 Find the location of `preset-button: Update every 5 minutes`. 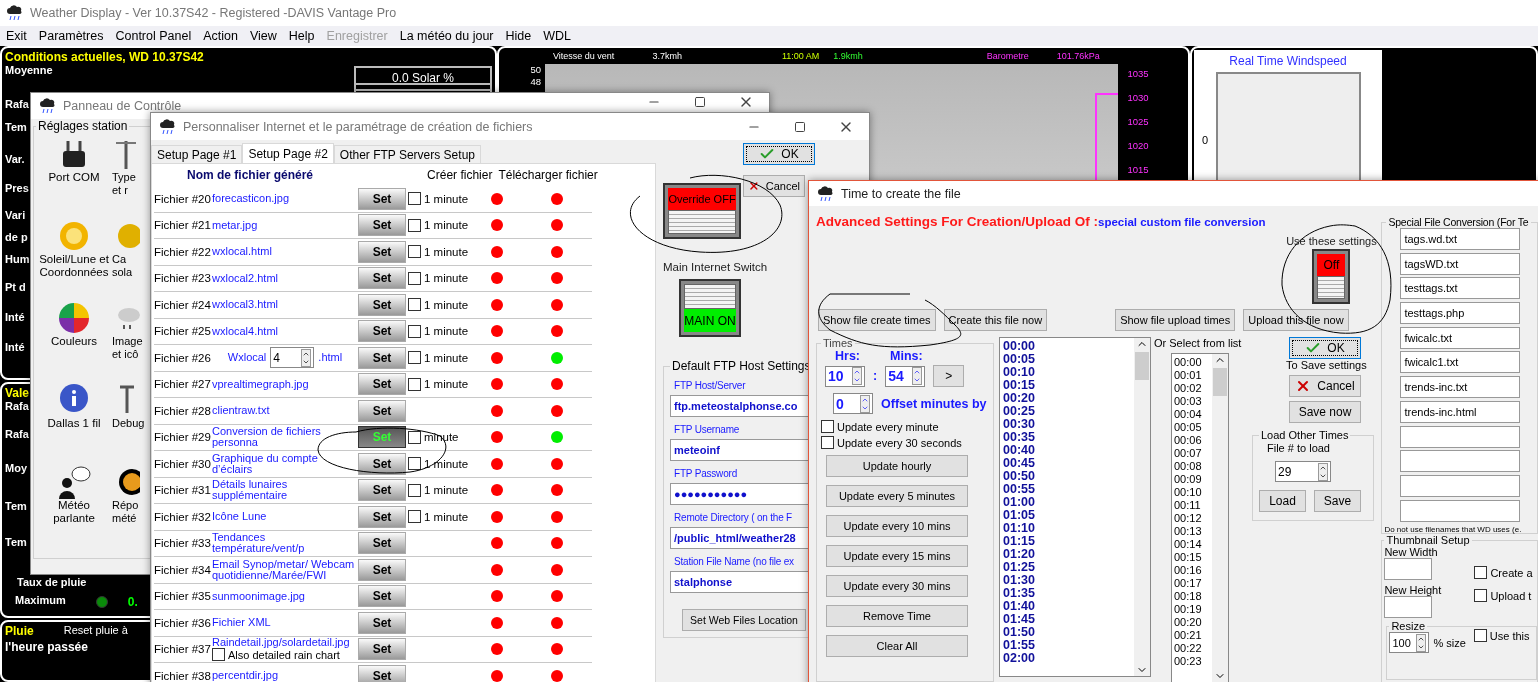

preset-button: Update every 5 minutes is located at coordinates (897, 496).